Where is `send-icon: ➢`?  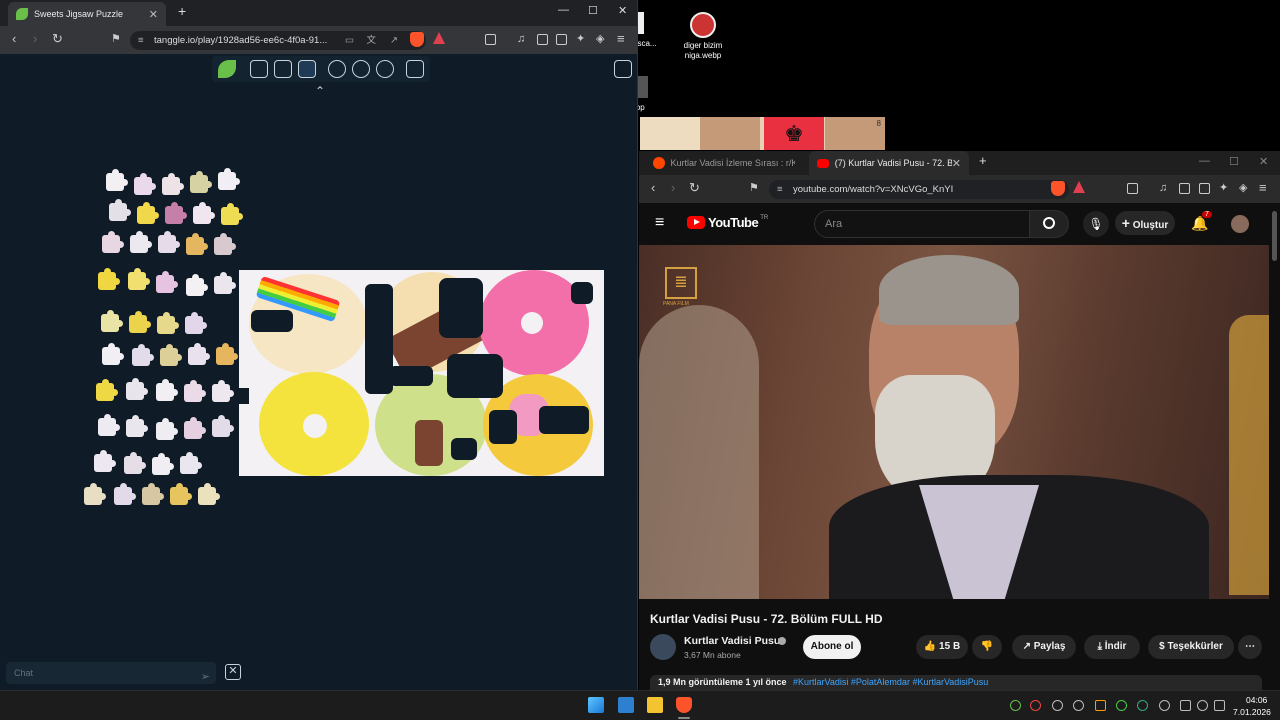 send-icon: ➢ is located at coordinates (205, 677).